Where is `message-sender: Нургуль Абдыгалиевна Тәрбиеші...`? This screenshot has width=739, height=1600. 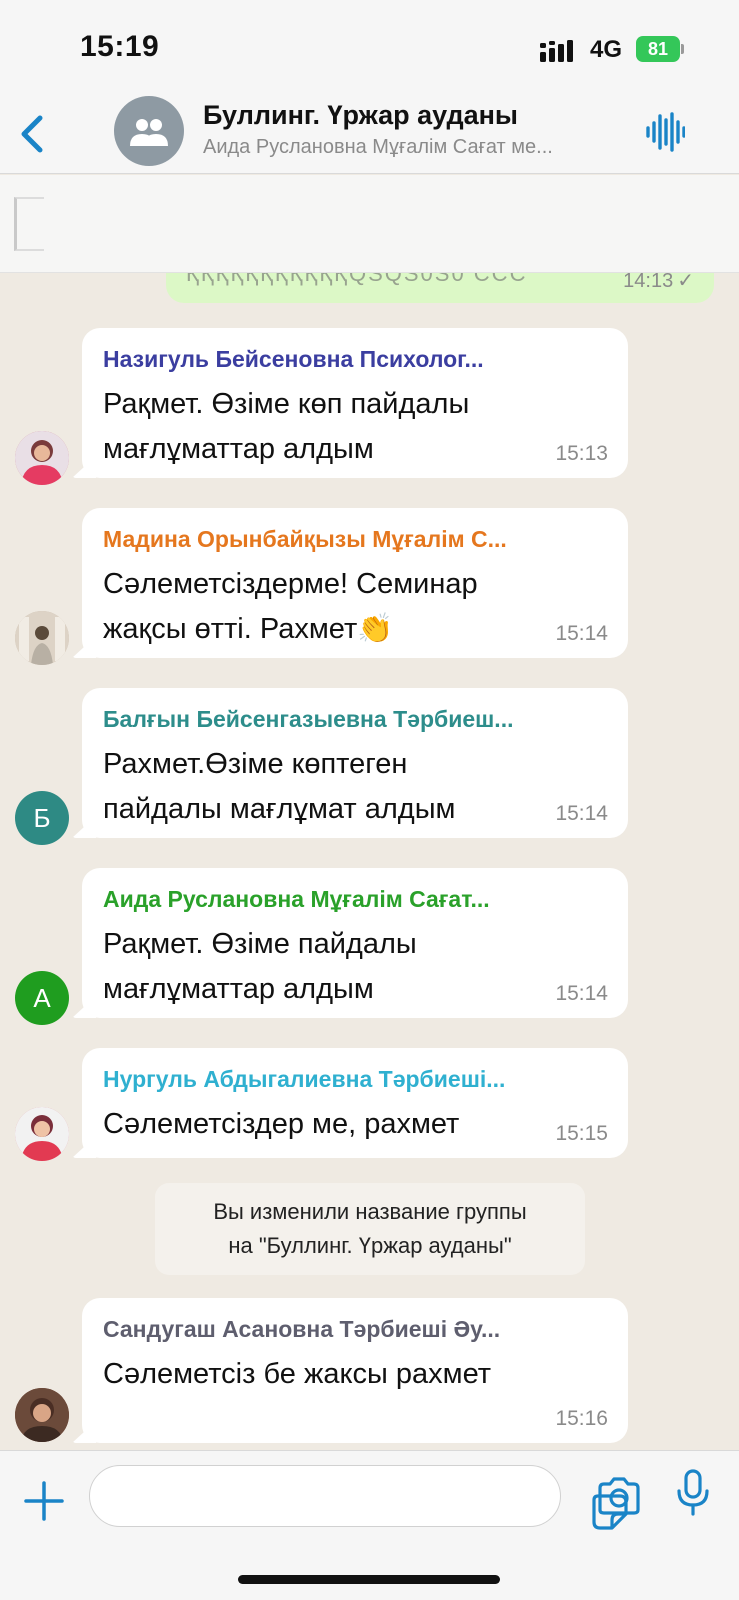
message-sender: Нургуль Абдыгалиевна Тәрбиеші... is located at coordinates (353, 1079).